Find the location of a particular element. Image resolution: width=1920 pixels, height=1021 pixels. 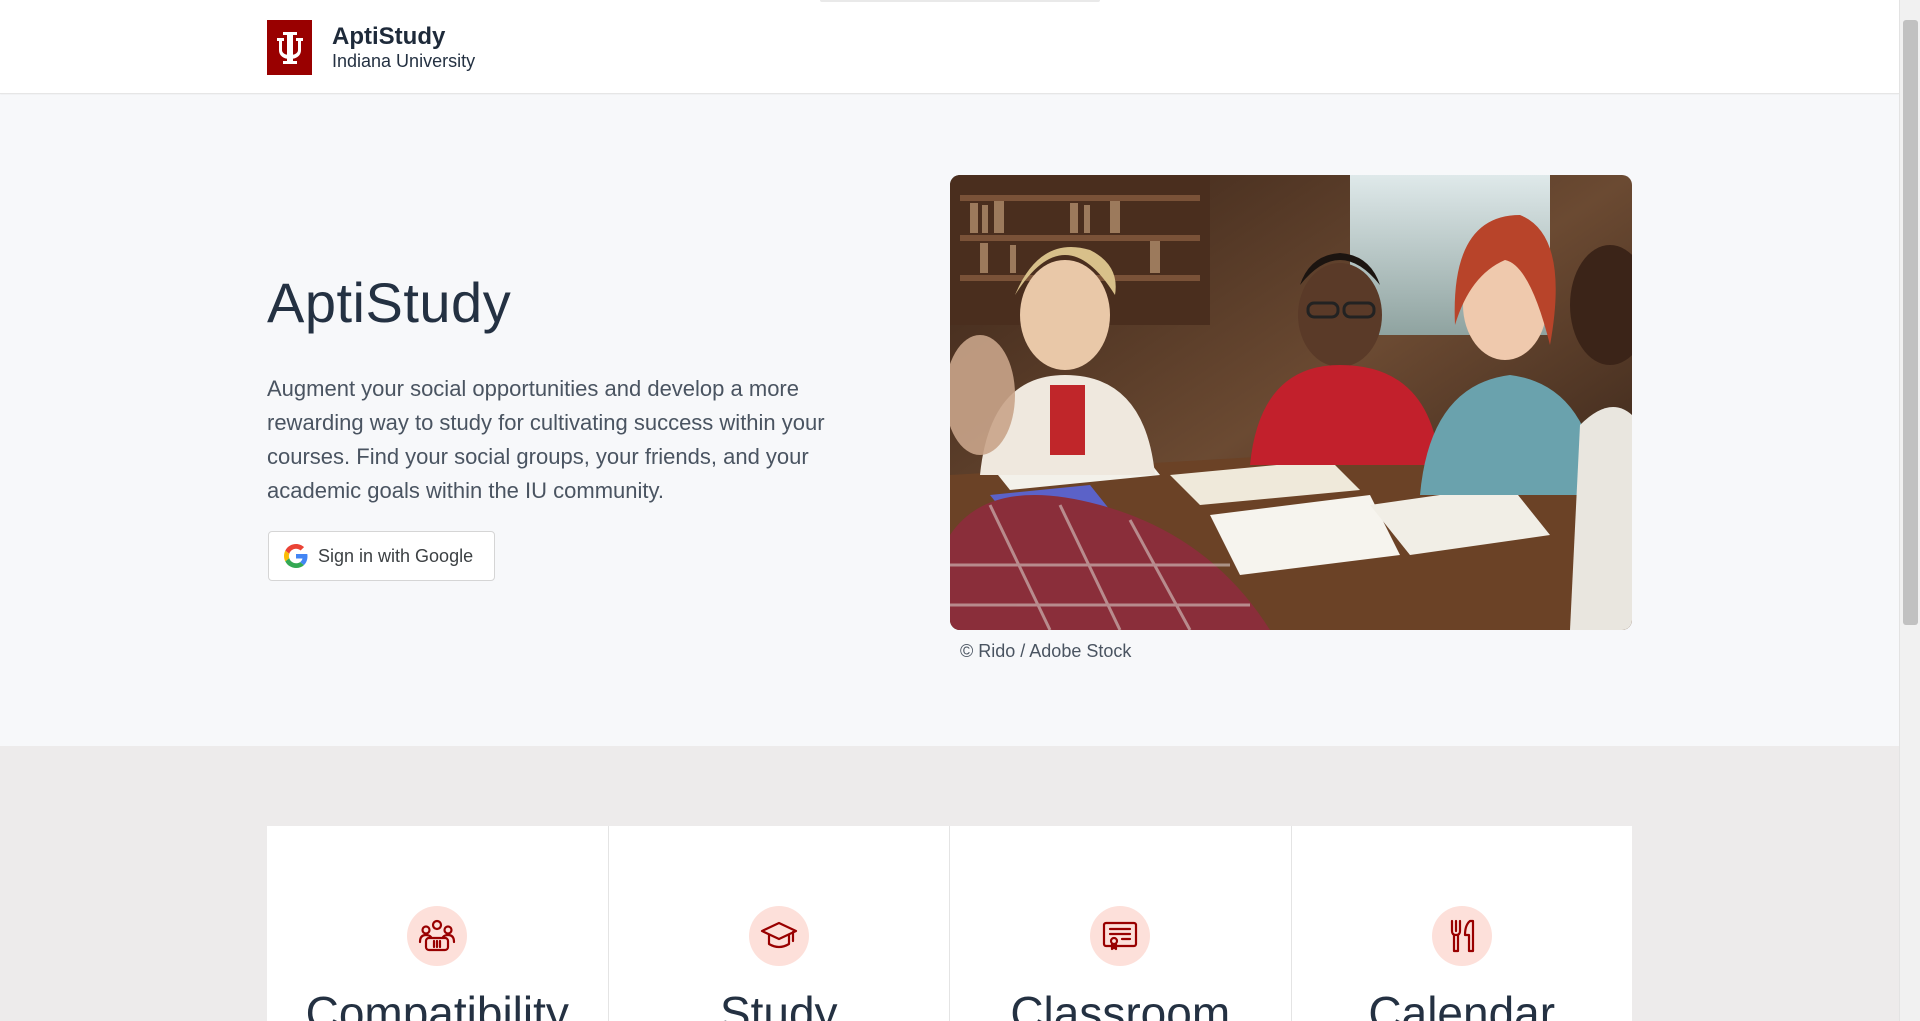

feature-title: Calendar is located at coordinates (1462, 1004).